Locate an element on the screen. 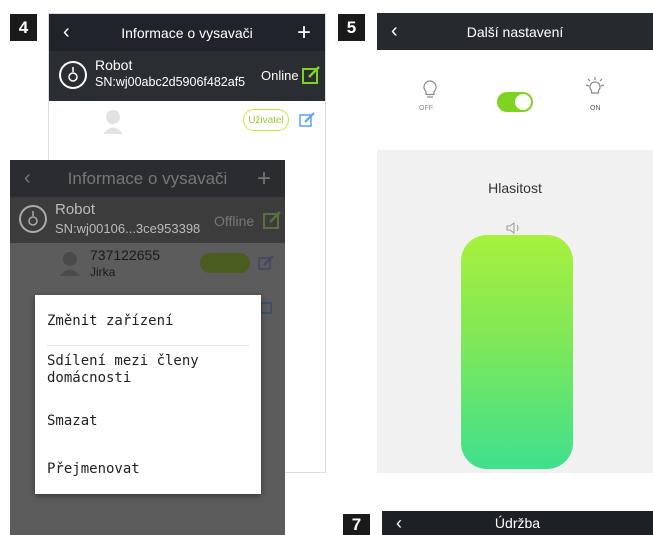 The width and height of the screenshot is (653, 535). toggle-knob is located at coordinates (523, 102).